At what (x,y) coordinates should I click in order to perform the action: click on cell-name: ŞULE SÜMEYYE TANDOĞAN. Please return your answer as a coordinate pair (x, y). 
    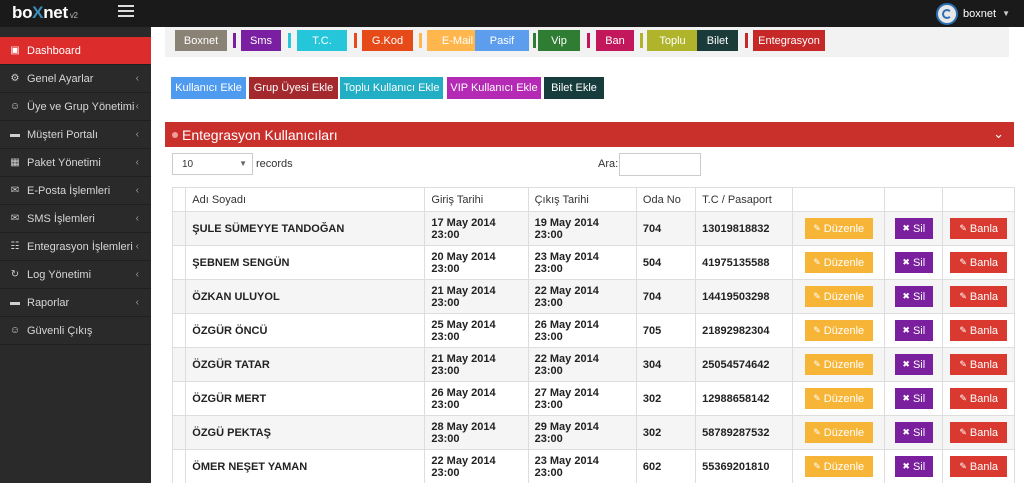
    Looking at the image, I should click on (305, 228).